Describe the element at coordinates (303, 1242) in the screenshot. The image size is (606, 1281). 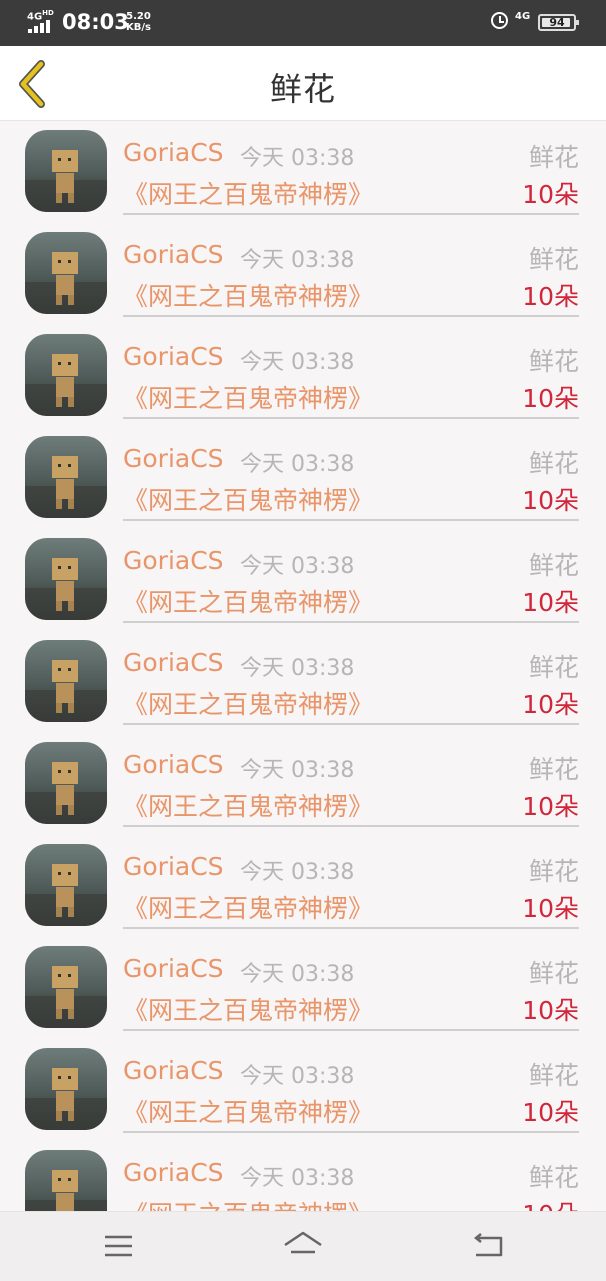
I see `home-icon` at that location.